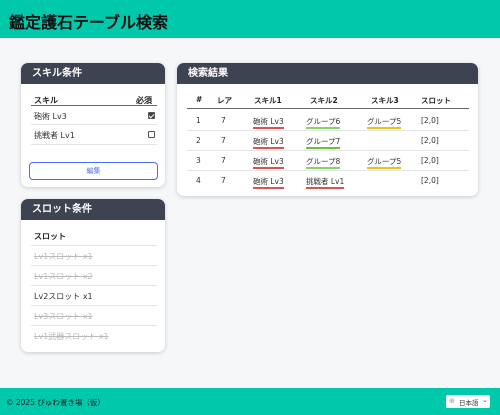 This screenshot has width=500, height=415. What do you see at coordinates (89, 22) in the screenshot?
I see `page-title: 鑑定護石テーブル検索` at bounding box center [89, 22].